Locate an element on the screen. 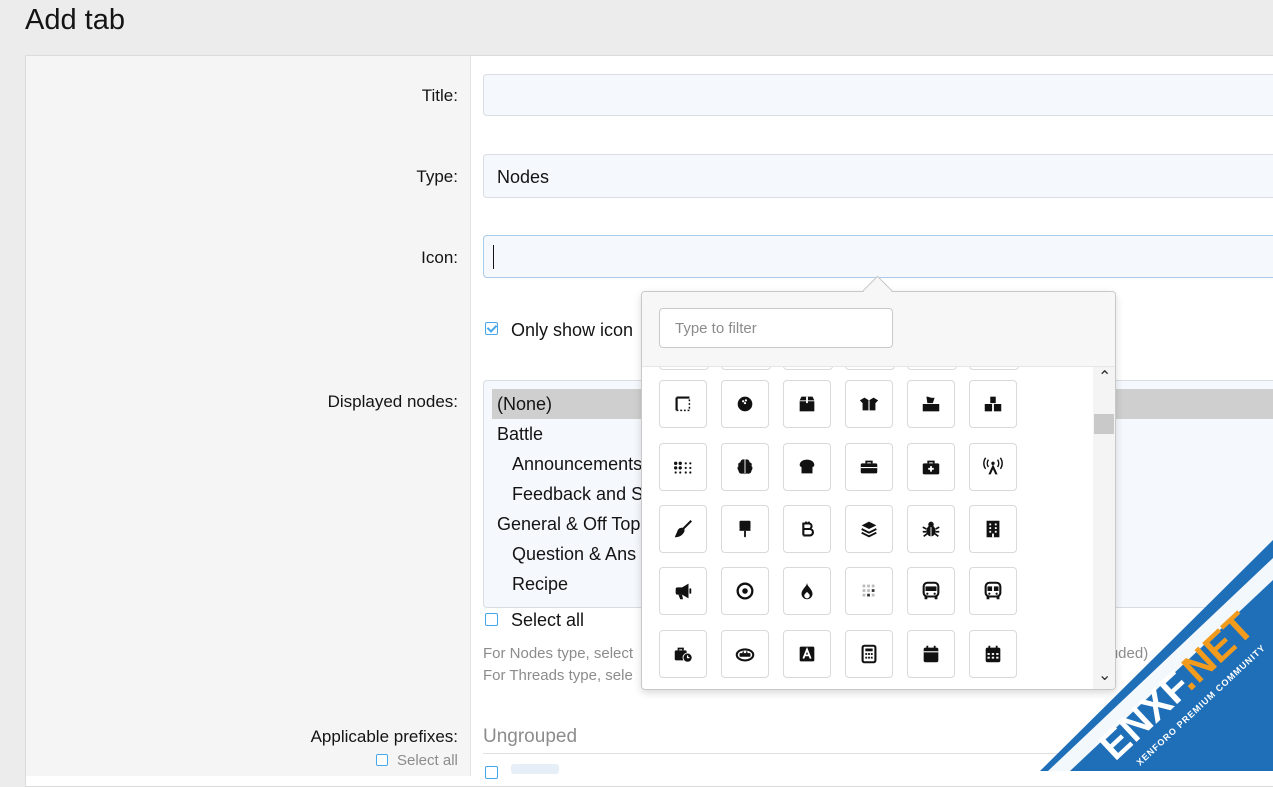 The image size is (1273, 787). brain-icon is located at coordinates (745, 467).